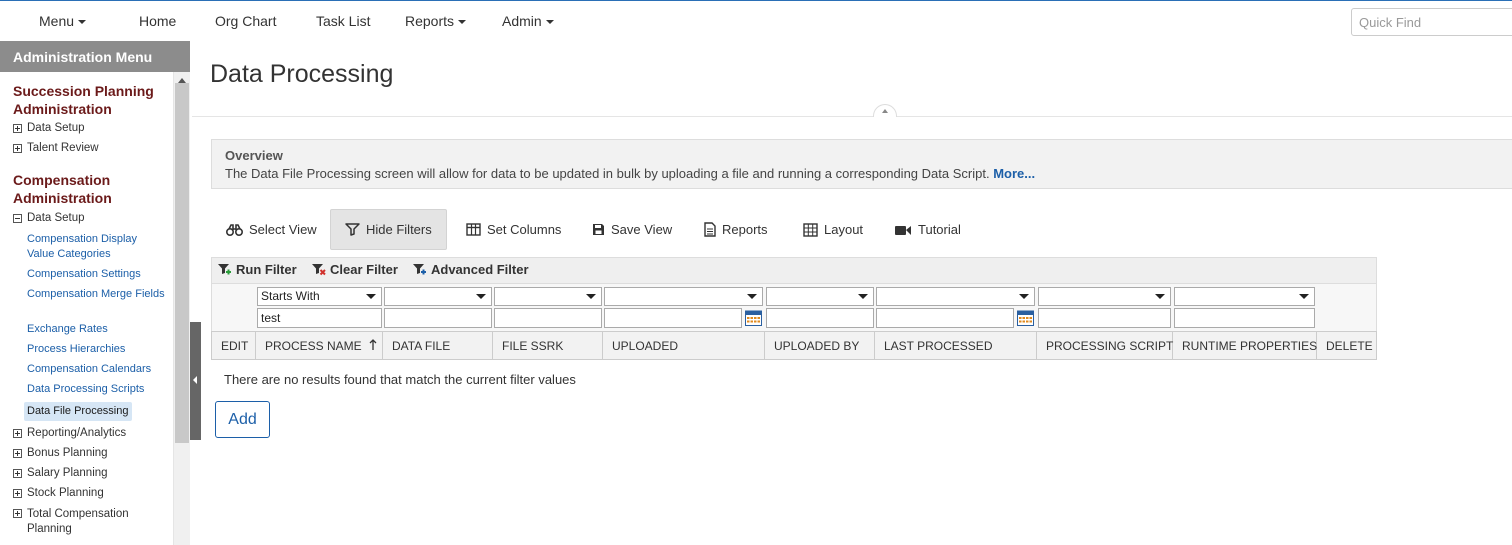 The width and height of the screenshot is (1512, 545). I want to click on quick-find-input, so click(1431, 22).